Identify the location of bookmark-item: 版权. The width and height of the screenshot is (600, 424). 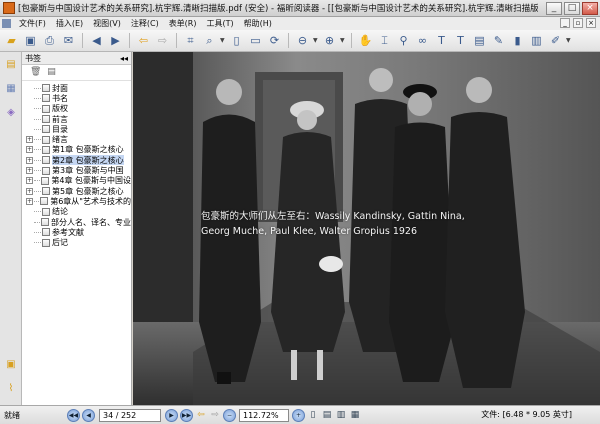
(76, 109).